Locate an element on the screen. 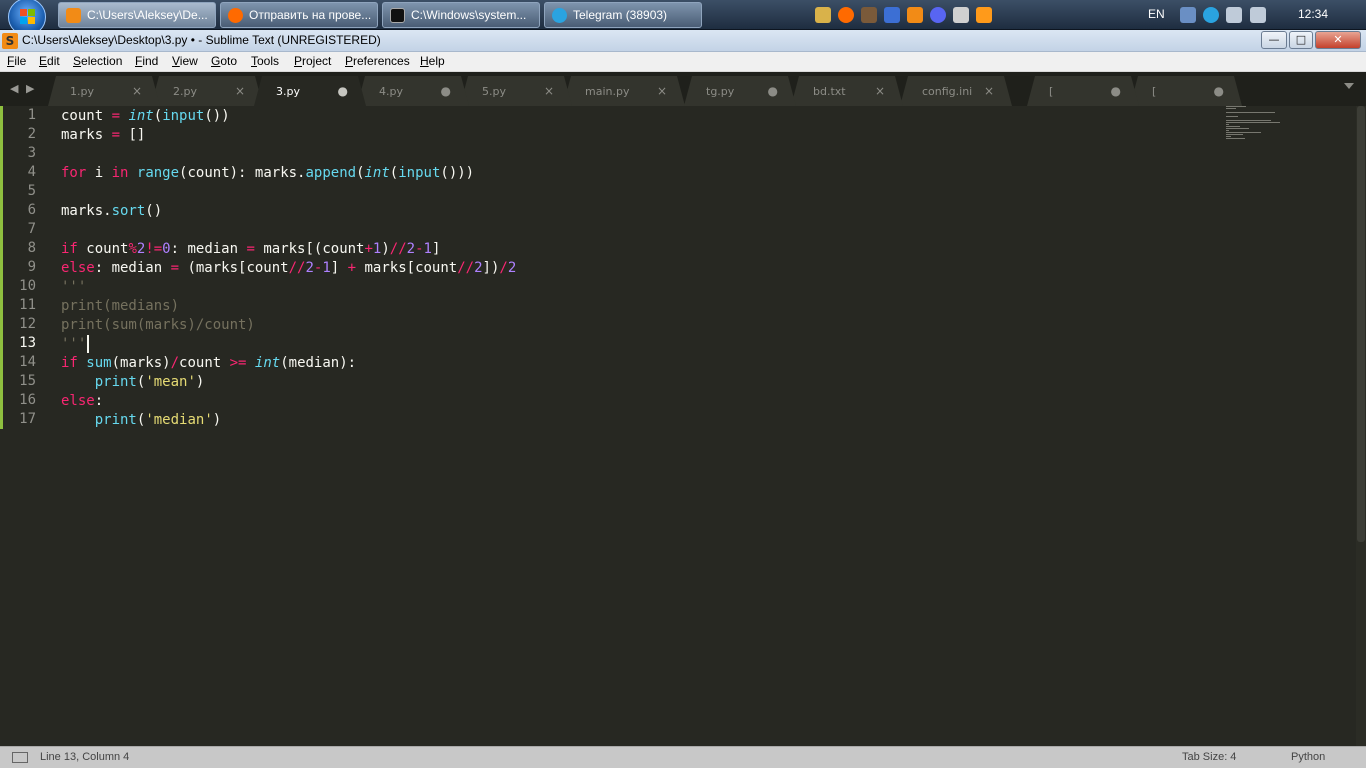 This screenshot has height=768, width=1366. code-token: if is located at coordinates (69, 249).